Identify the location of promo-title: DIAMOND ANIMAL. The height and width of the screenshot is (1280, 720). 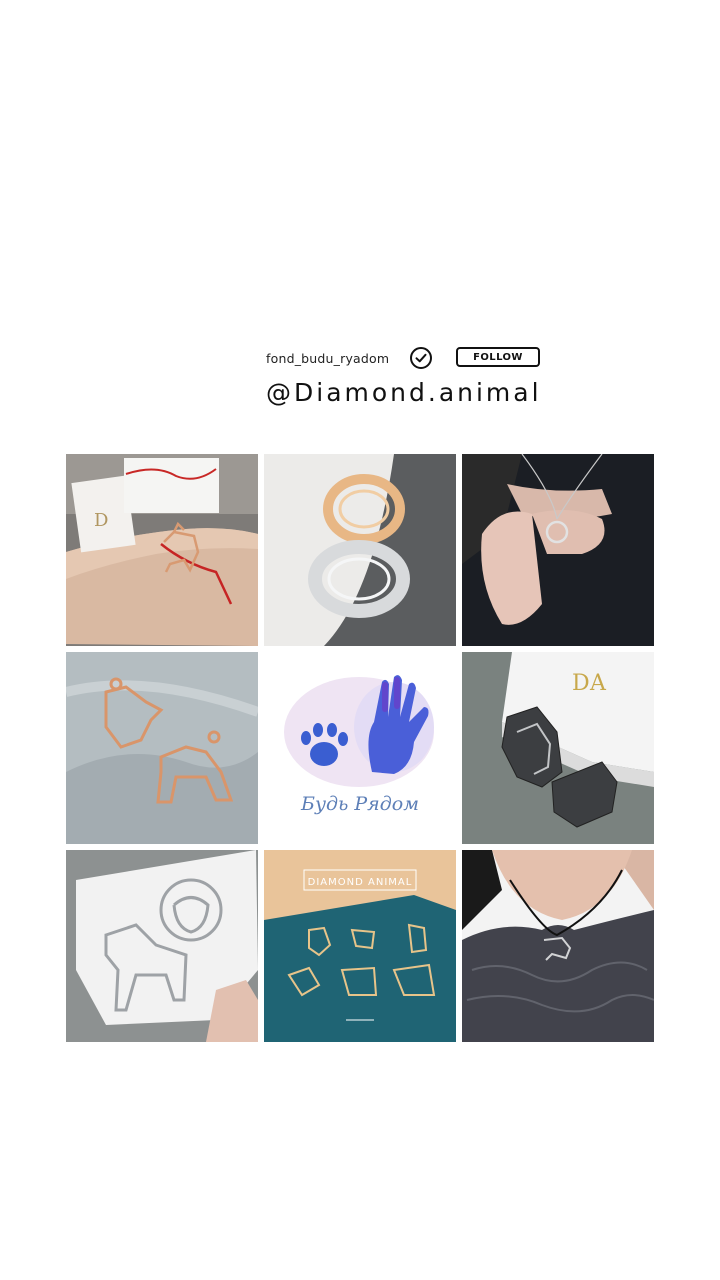
(360, 882).